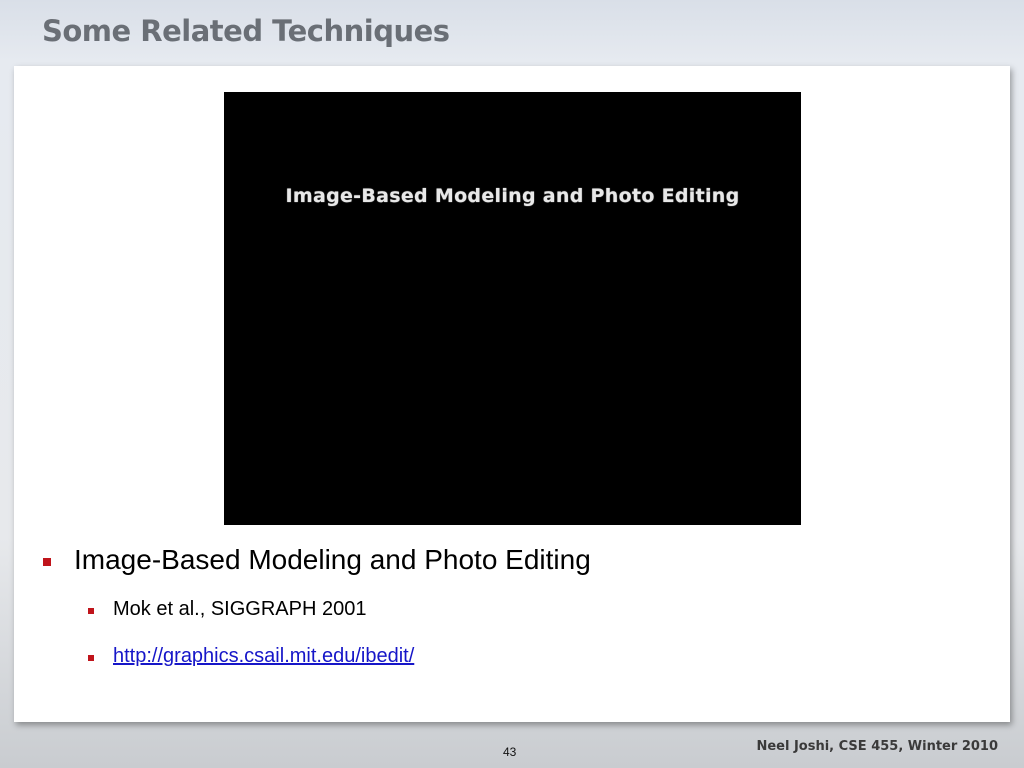 This screenshot has width=1024, height=768. Describe the element at coordinates (240, 609) in the screenshot. I see `bullet-citation-text: Mok et al., SIGGRAPH 2001` at that location.